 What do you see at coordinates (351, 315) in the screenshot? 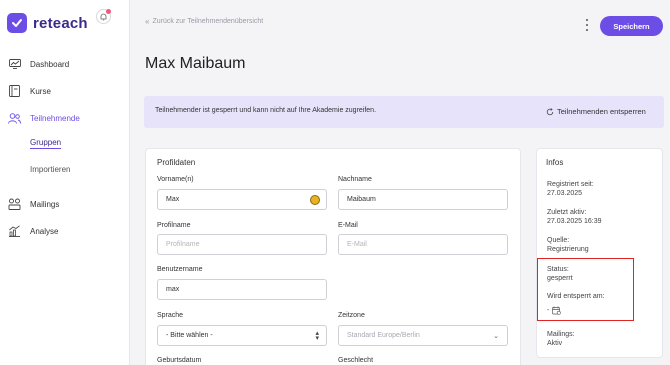
I see `timezone-label: Zeitzone` at bounding box center [351, 315].